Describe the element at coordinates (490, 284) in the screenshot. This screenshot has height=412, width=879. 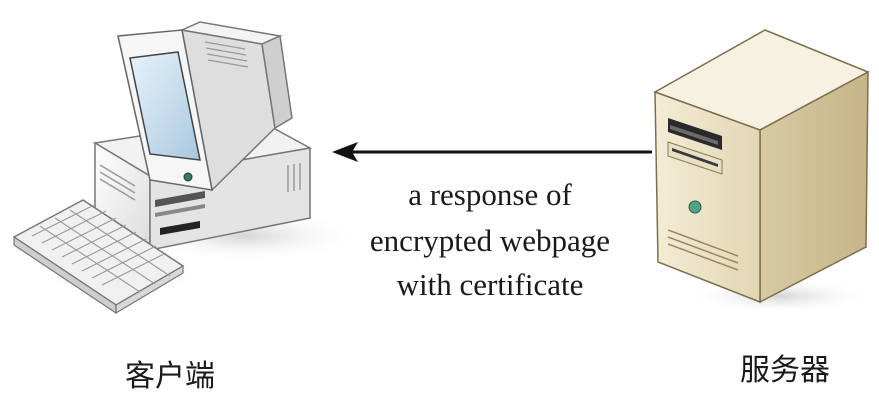
I see `message-line-3: with certificate` at that location.